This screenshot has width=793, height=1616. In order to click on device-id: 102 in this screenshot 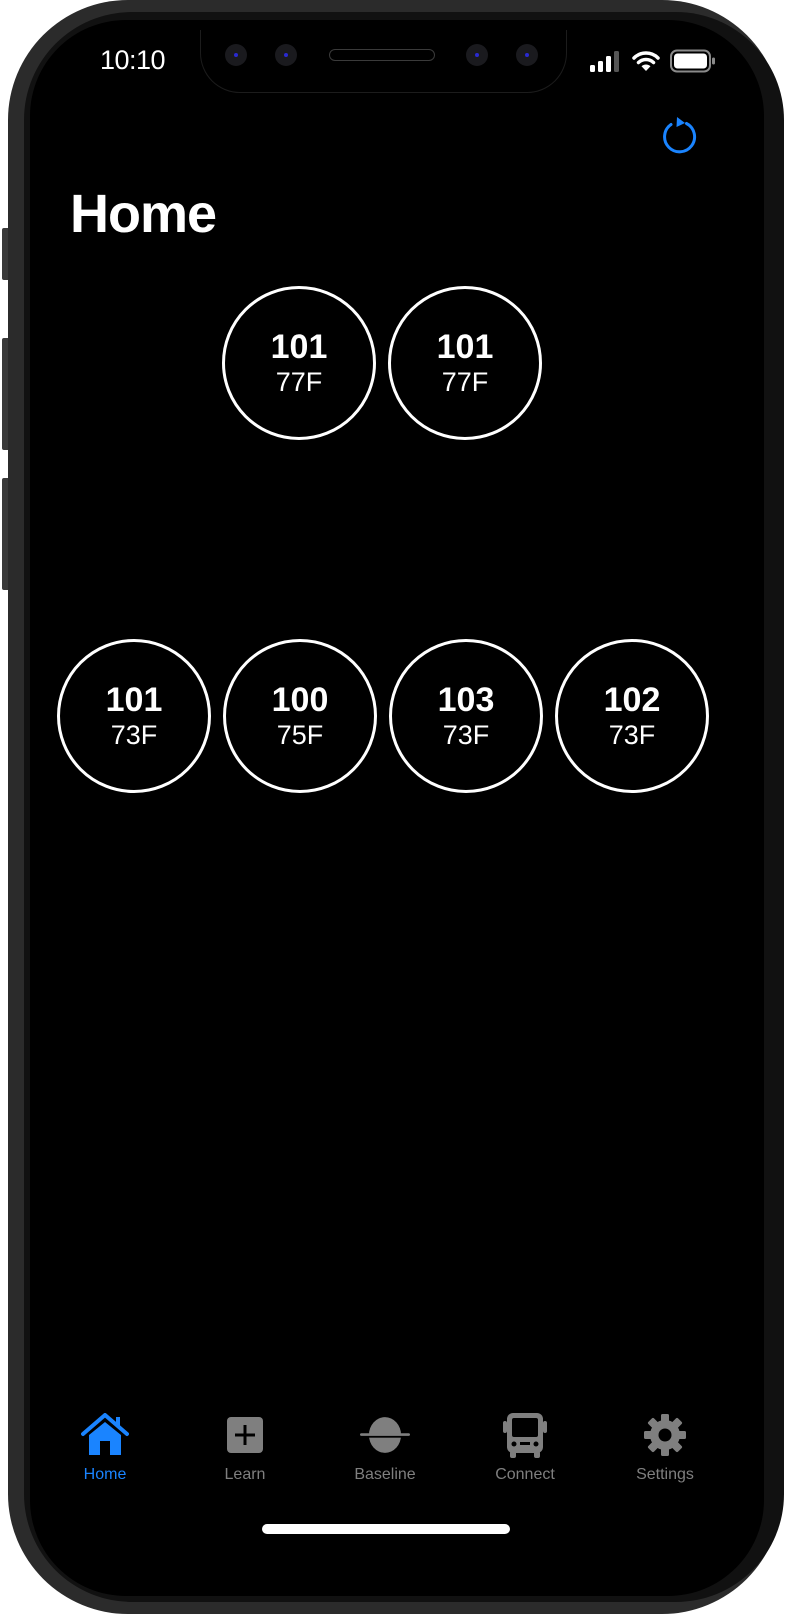, I will do `click(632, 700)`.